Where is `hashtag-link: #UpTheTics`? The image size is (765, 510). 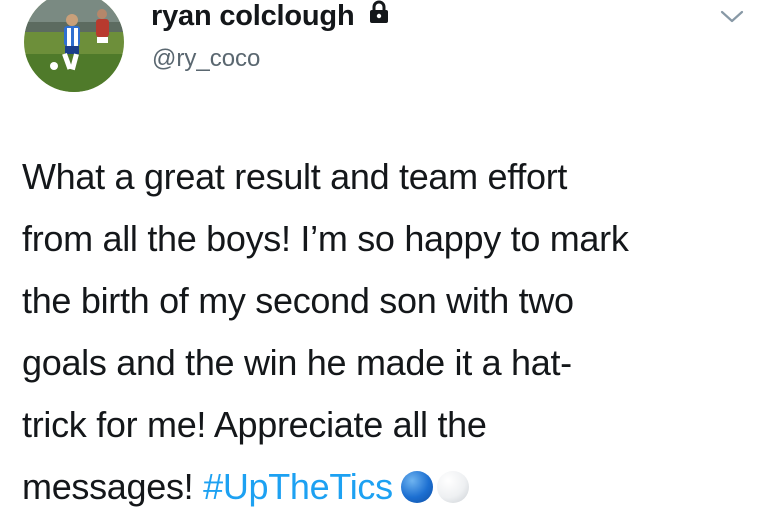 hashtag-link: #UpTheTics is located at coordinates (298, 486).